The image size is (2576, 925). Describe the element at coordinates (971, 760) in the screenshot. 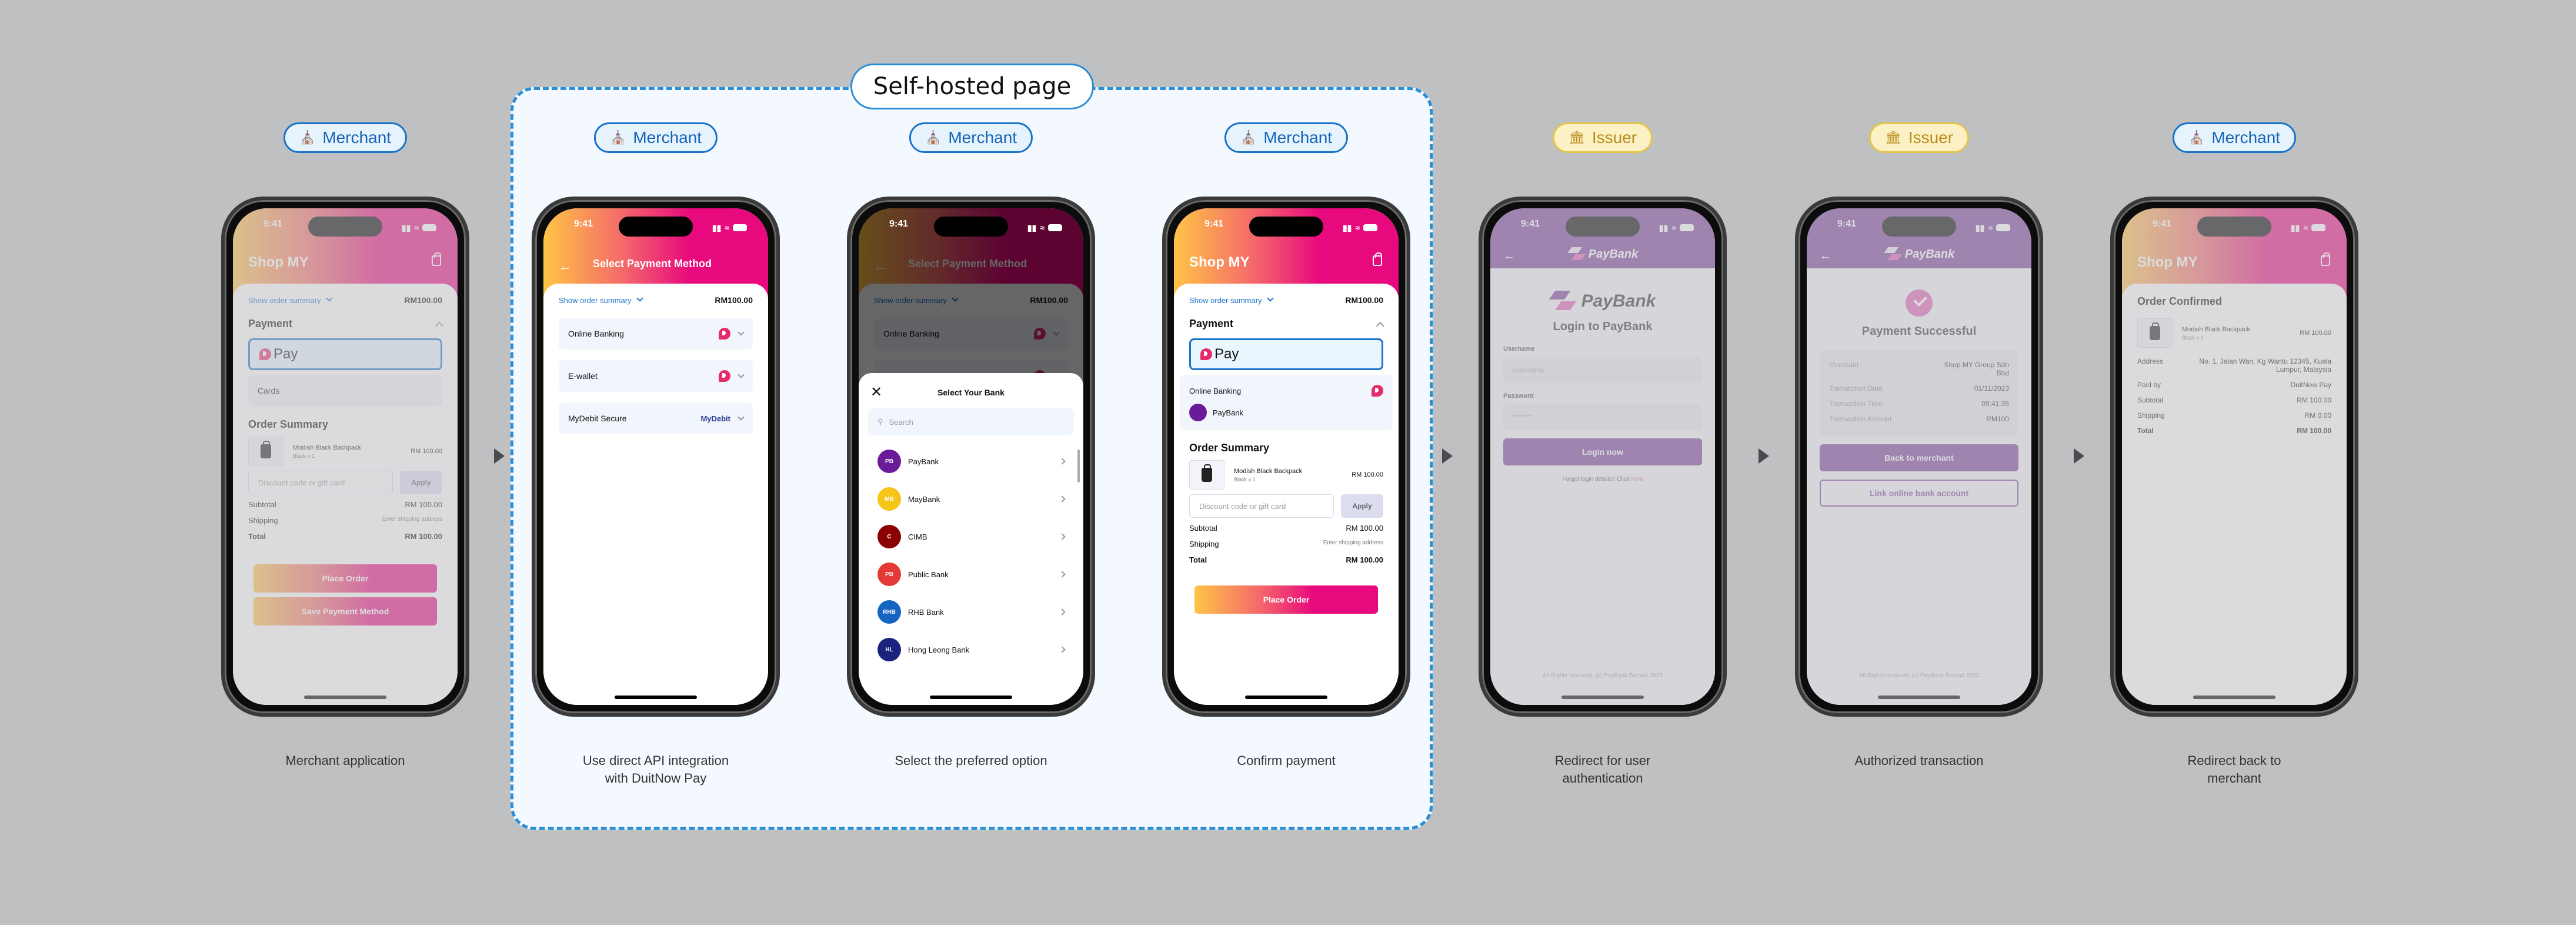

I see `step-caption: Select the preferred option` at that location.